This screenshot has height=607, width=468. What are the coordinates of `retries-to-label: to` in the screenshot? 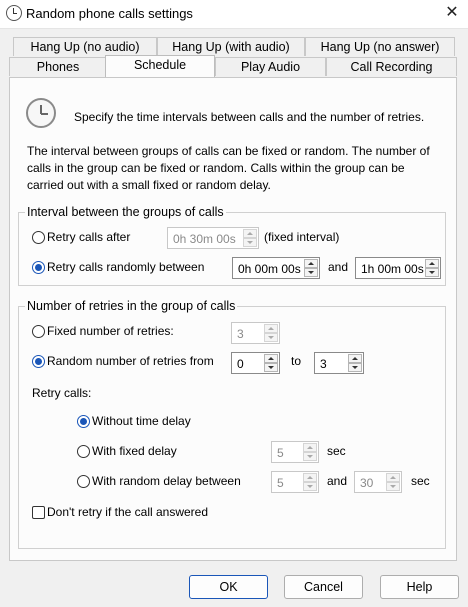 It's located at (296, 361).